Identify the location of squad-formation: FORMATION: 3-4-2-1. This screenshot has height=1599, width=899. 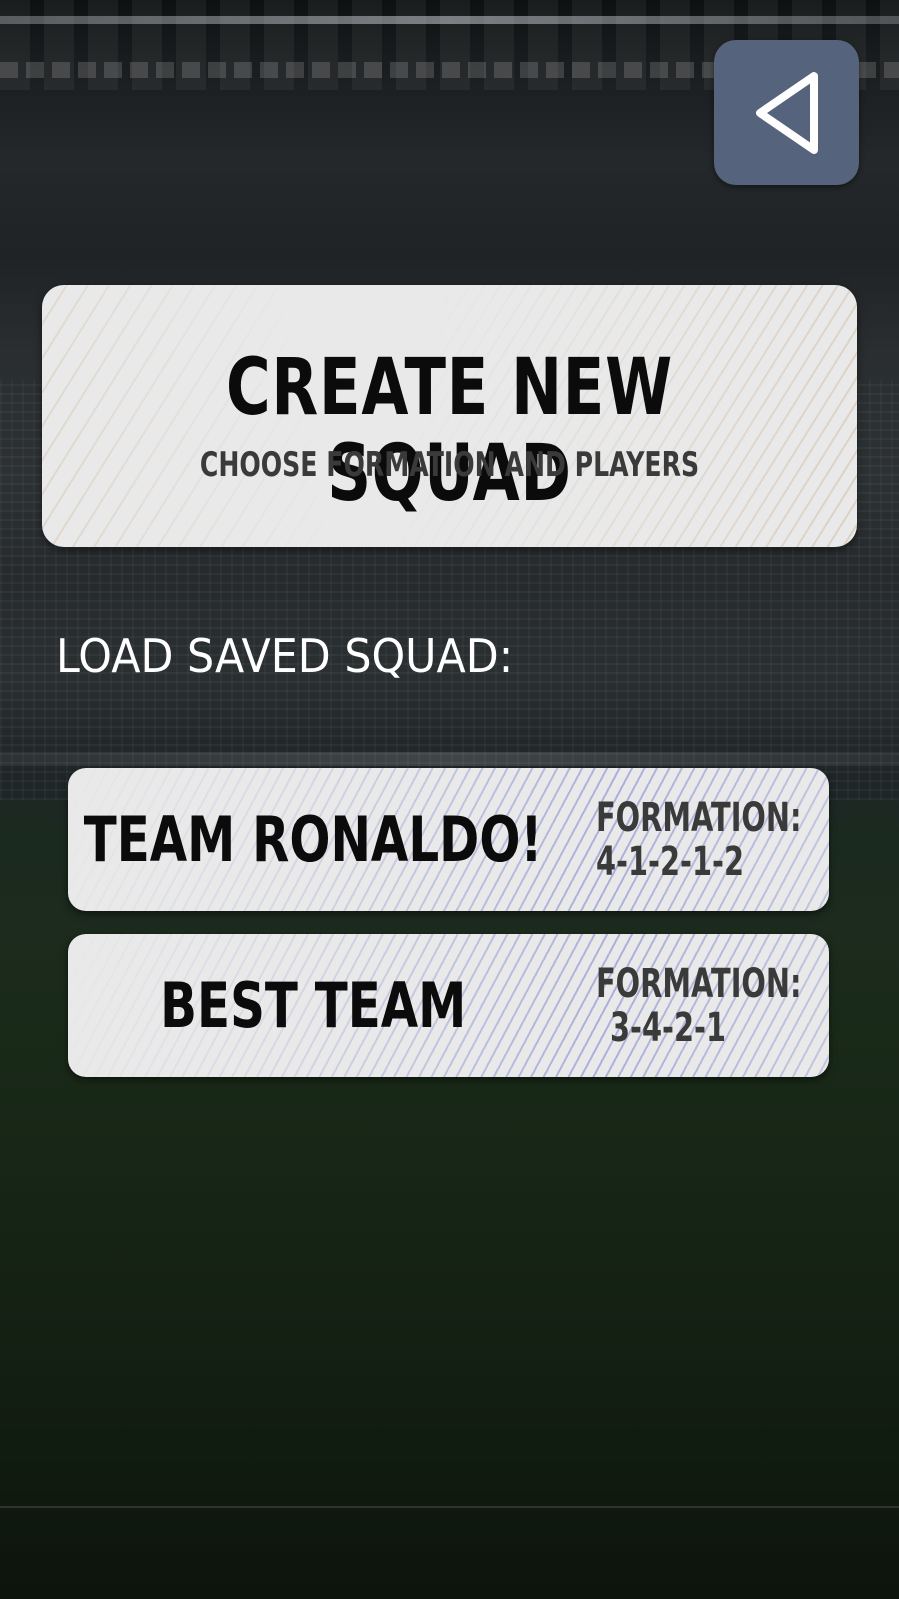
(685, 1006).